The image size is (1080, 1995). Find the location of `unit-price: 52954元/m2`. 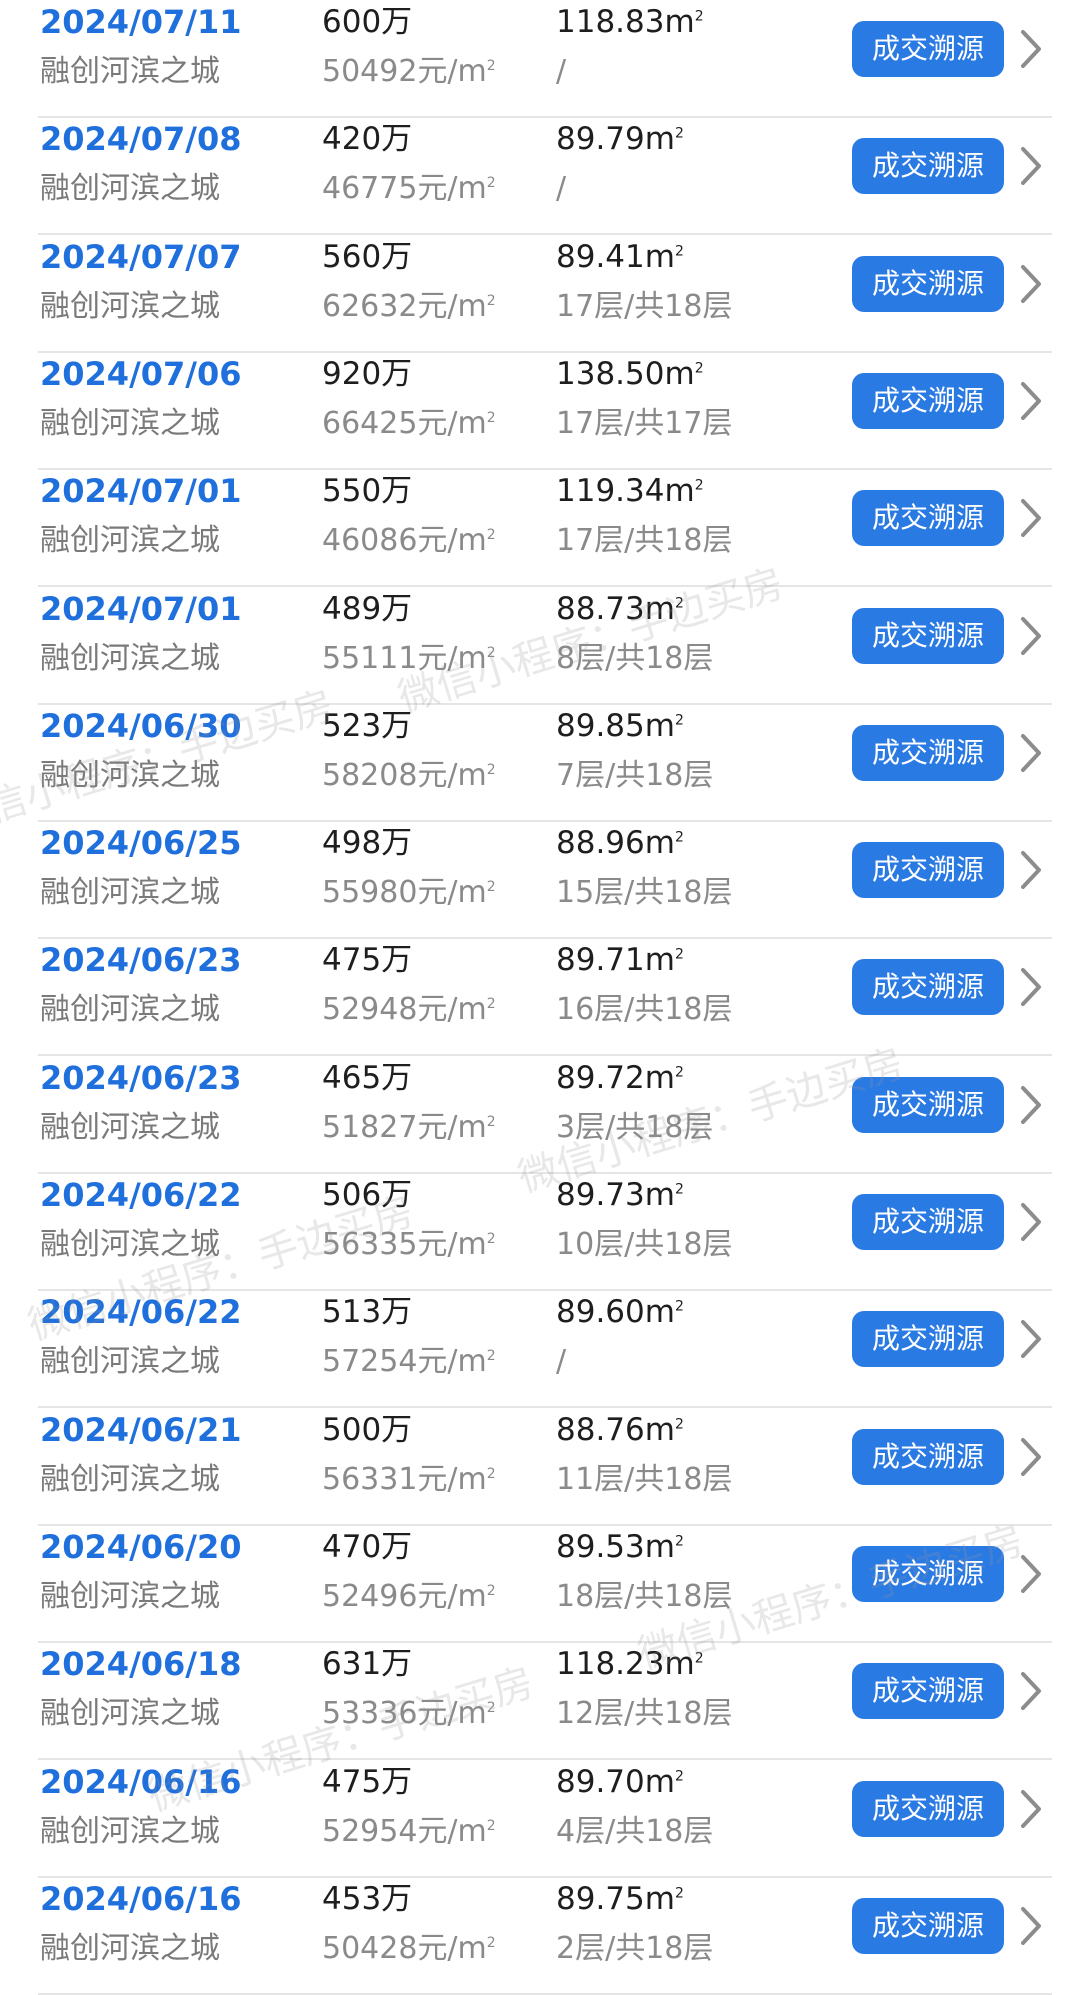

unit-price: 52954元/m2 is located at coordinates (409, 1832).